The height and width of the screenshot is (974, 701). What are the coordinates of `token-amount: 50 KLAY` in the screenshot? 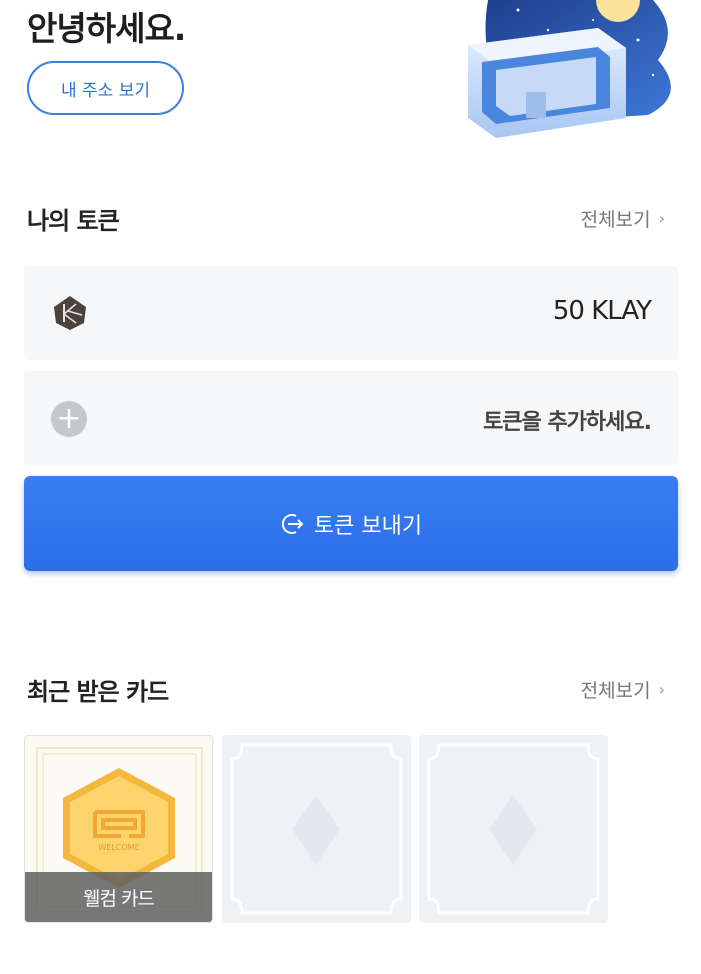 It's located at (602, 311).